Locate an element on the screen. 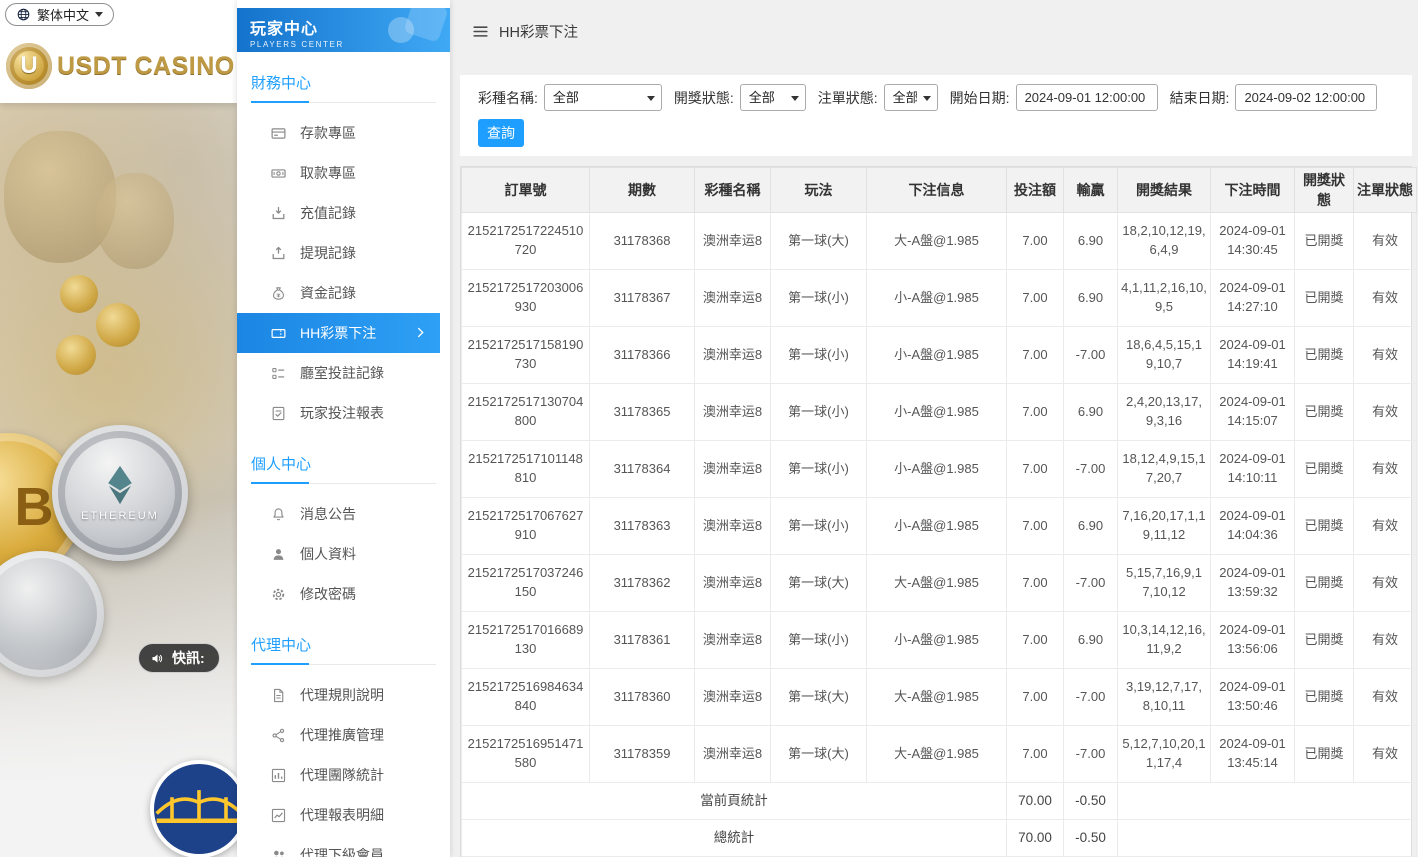 This screenshot has width=1418, height=857. sidebar-item-room-bet-record: 廳室投註記錄 is located at coordinates (343, 373).